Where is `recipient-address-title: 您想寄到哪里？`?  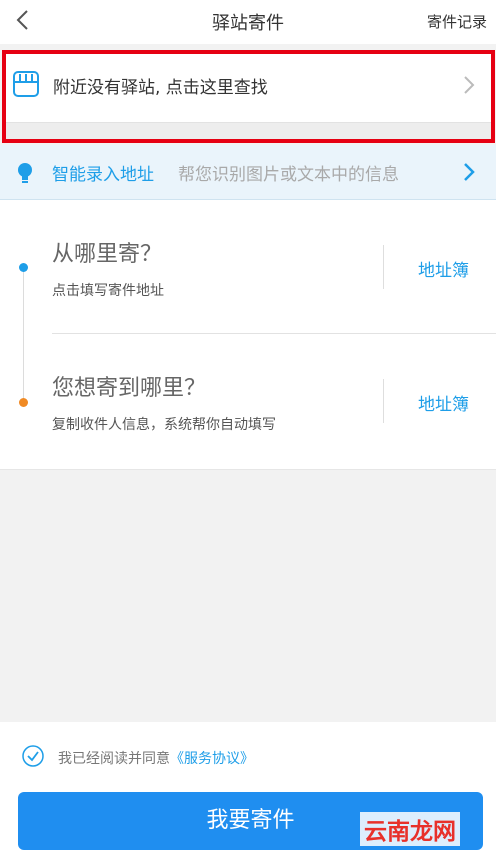
recipient-address-title: 您想寄到哪里？ is located at coordinates (129, 386).